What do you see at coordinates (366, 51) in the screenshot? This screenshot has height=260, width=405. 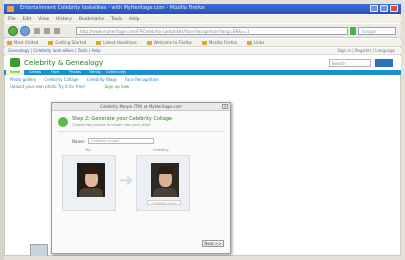 I see `account-links: Sign in | Register | Language` at bounding box center [366, 51].